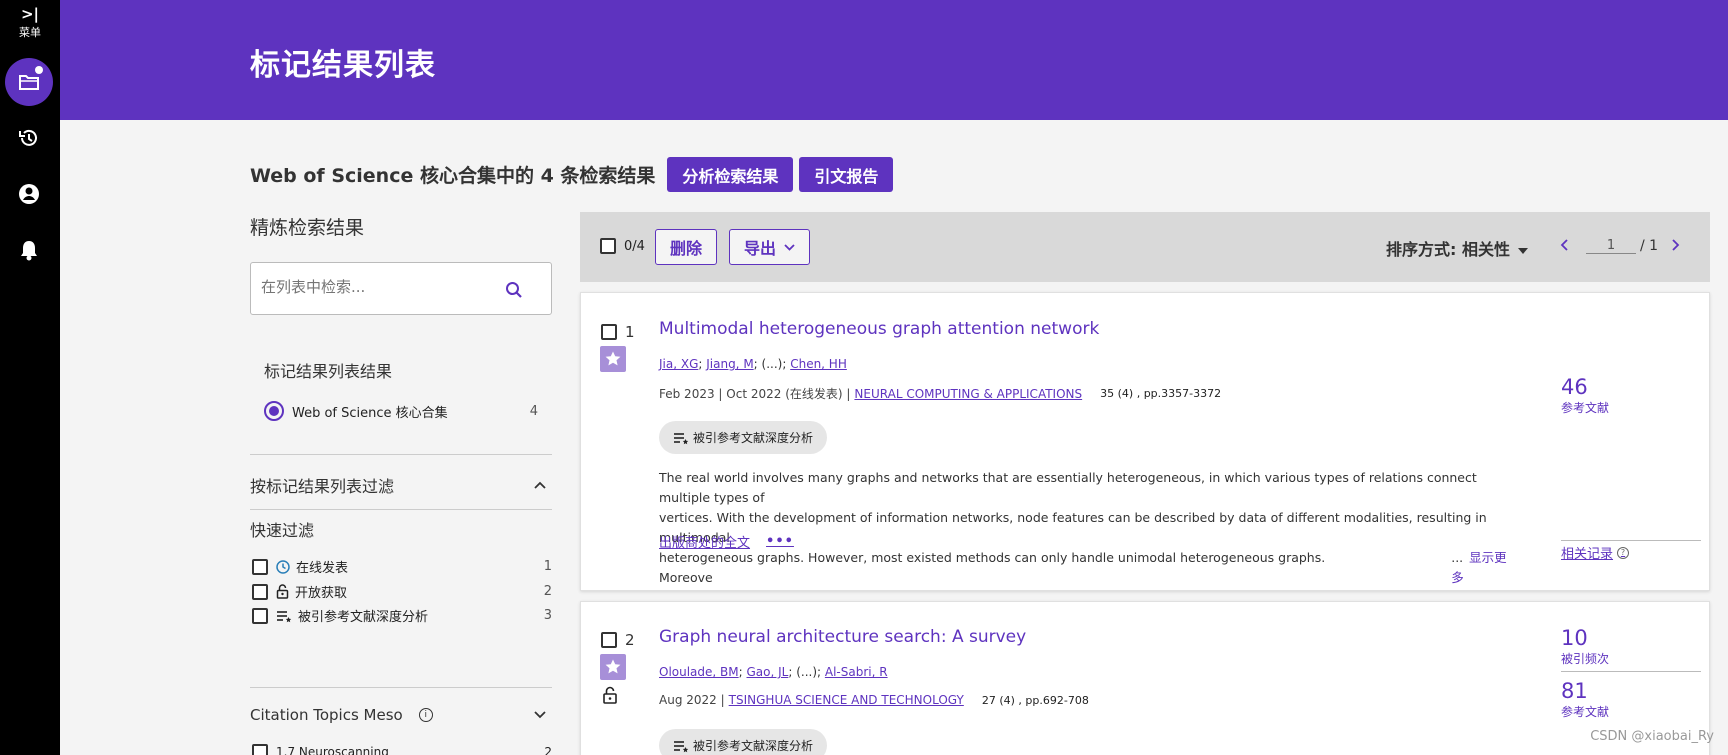 Image resolution: width=1728 pixels, height=755 pixels. Describe the element at coordinates (326, 715) in the screenshot. I see `citation-topics-title: Citation Topics Meso` at that location.